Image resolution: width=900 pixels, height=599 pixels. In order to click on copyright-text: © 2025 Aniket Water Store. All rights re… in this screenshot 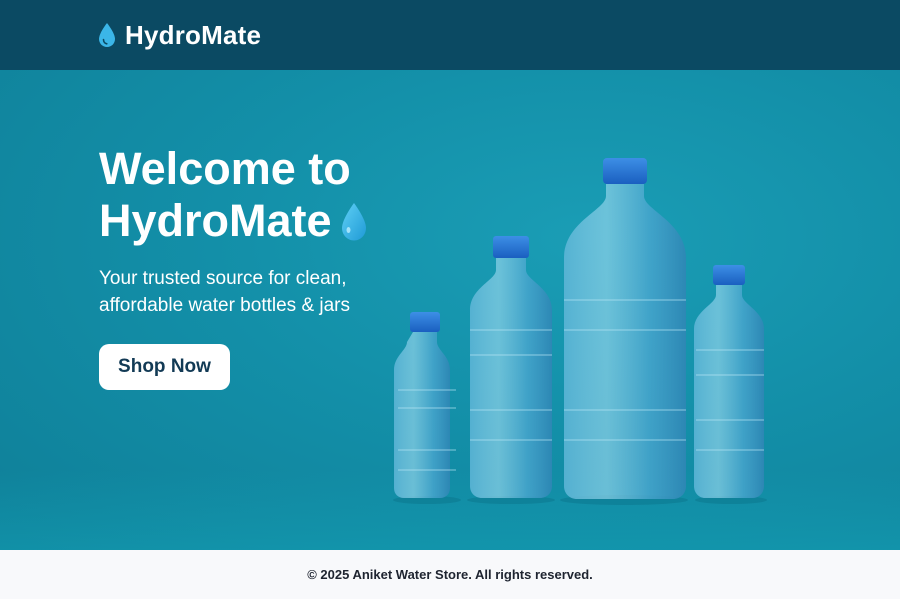, I will do `click(450, 574)`.